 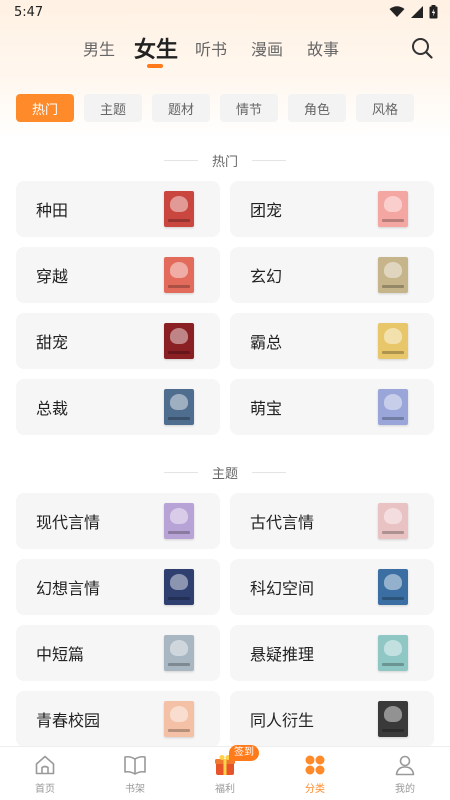 What do you see at coordinates (52, 210) in the screenshot?
I see `category-label: 种田` at bounding box center [52, 210].